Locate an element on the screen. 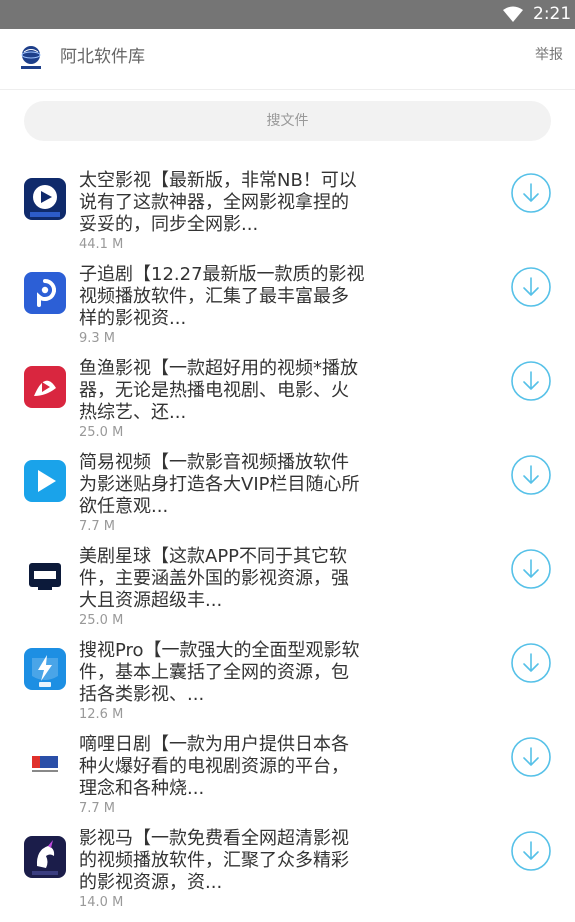  dili-riju-icon is located at coordinates (45, 763).